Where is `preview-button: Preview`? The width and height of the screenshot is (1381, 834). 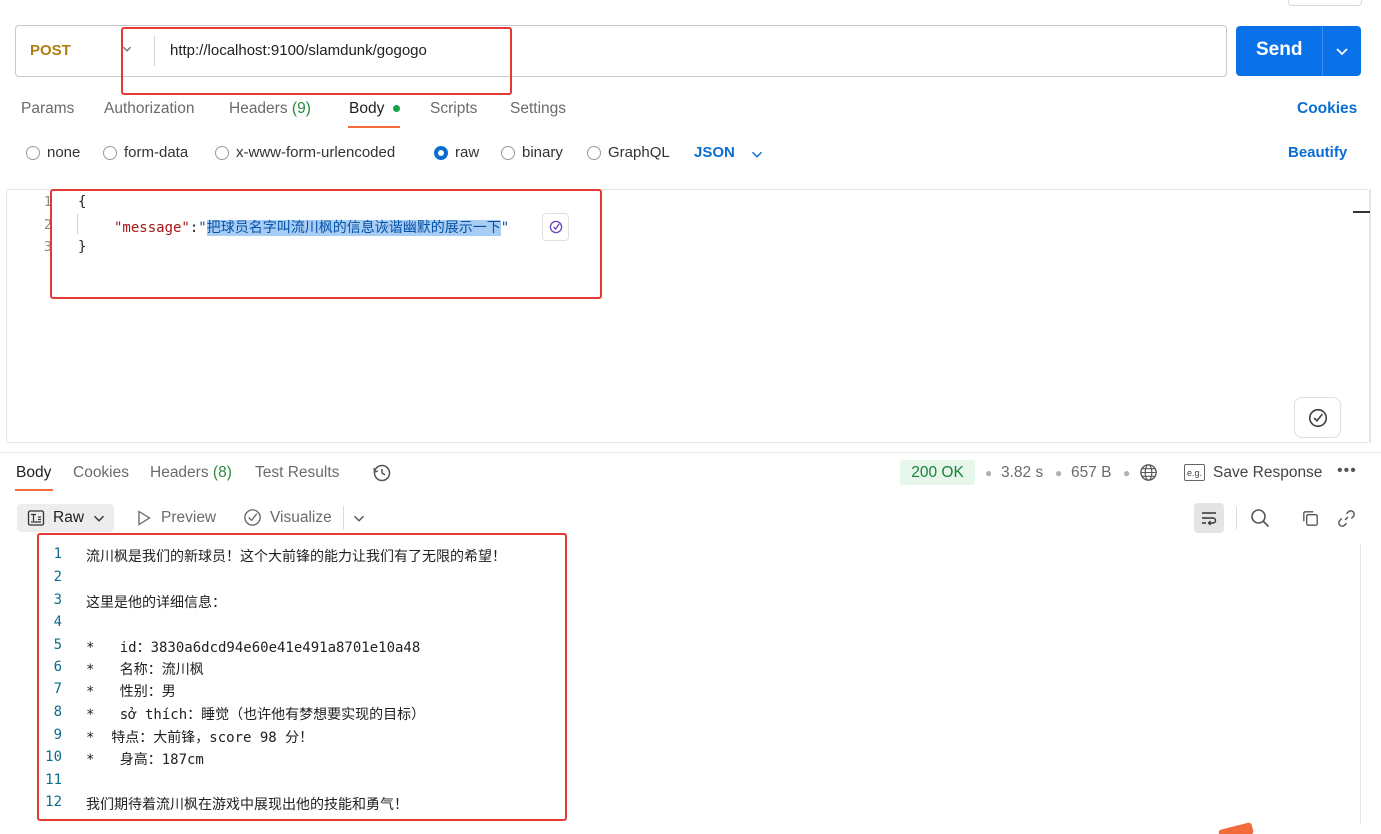
preview-button: Preview is located at coordinates (188, 518).